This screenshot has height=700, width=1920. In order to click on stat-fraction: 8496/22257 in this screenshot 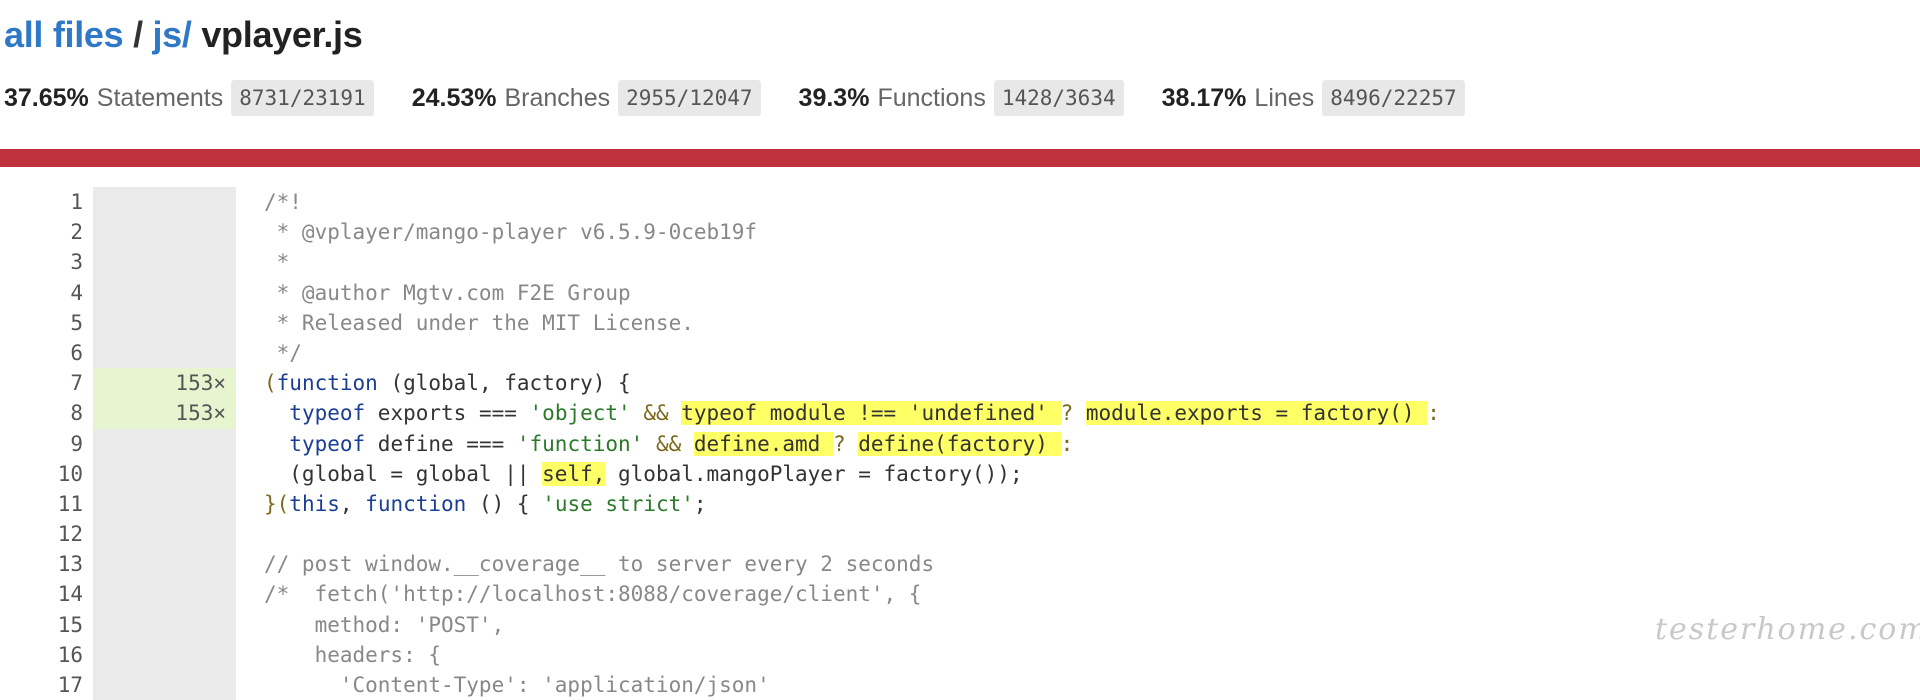, I will do `click(1393, 98)`.